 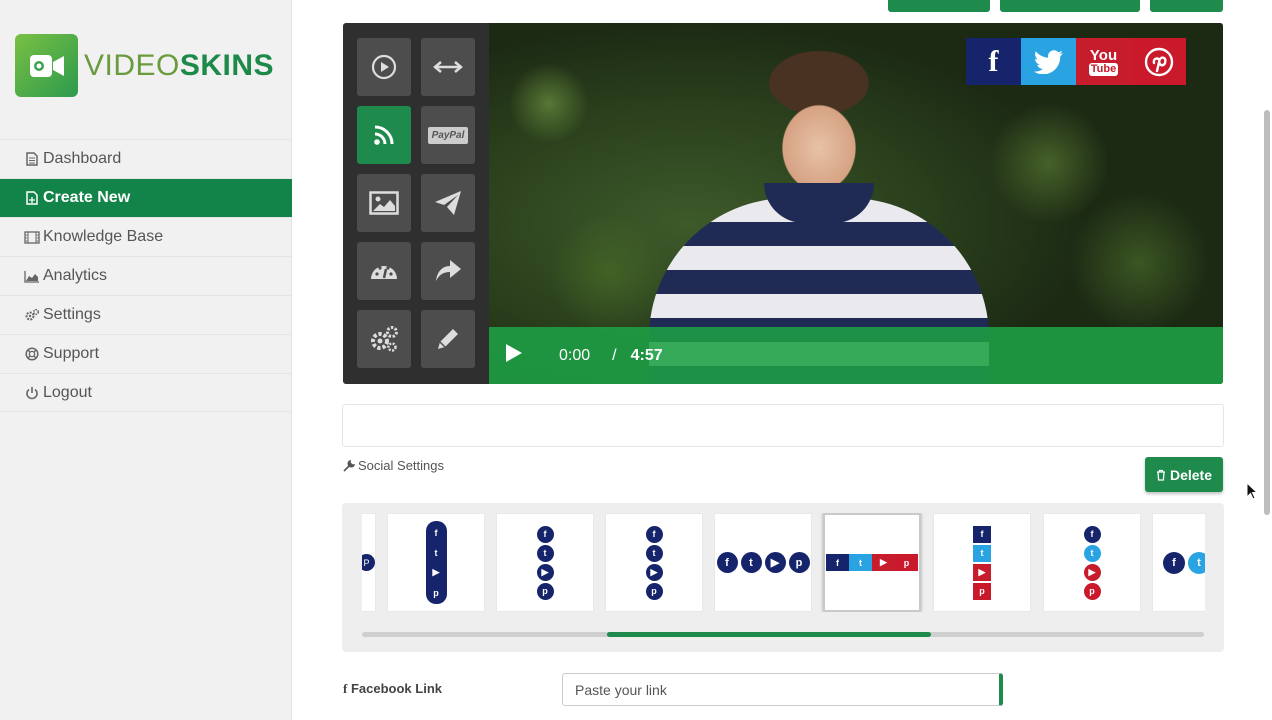 I want to click on sidebar-item-settings: Settings, so click(x=146, y=314).